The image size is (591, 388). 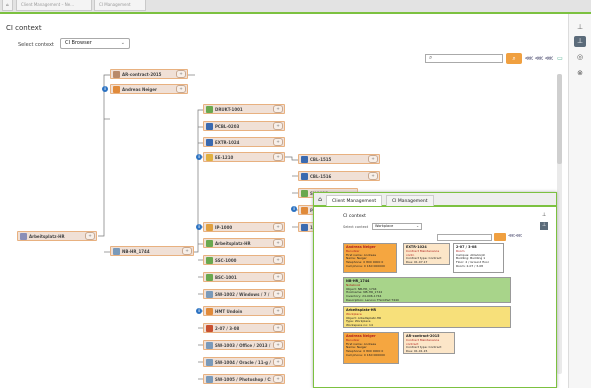 I want to click on ci-node-sw-1005: SW-1005 / Photoshop / CS6 +, so click(x=244, y=379).